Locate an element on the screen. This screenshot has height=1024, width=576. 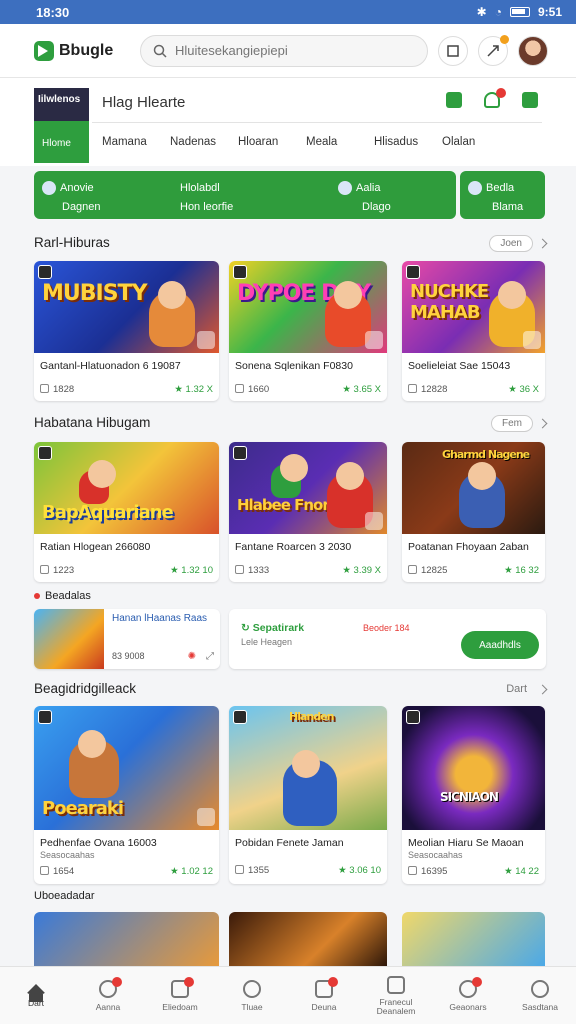
promo-sub: Dagnen is located at coordinates (81, 207).